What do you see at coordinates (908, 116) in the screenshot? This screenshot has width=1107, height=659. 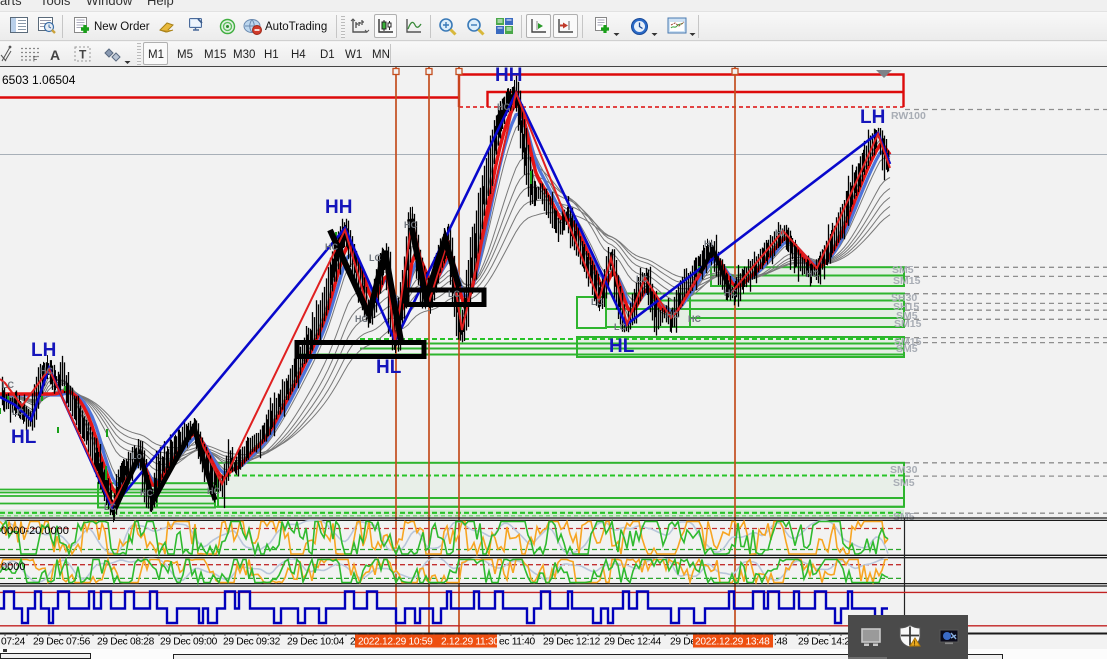 I see `svg-text: RW100` at bounding box center [908, 116].